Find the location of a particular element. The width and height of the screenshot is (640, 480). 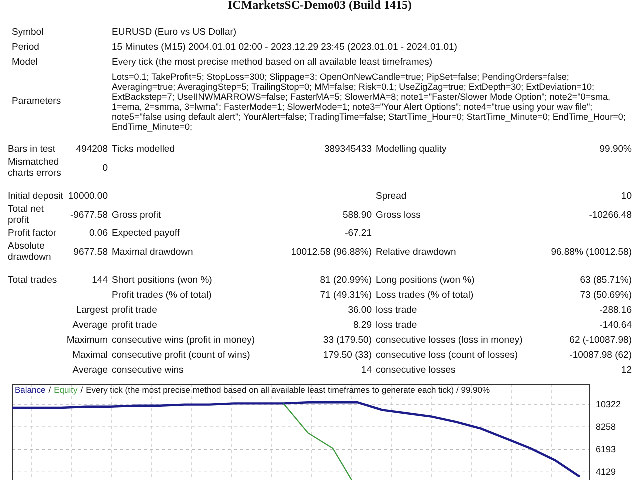

stat-value: -10087.98 (62) is located at coordinates (600, 356).